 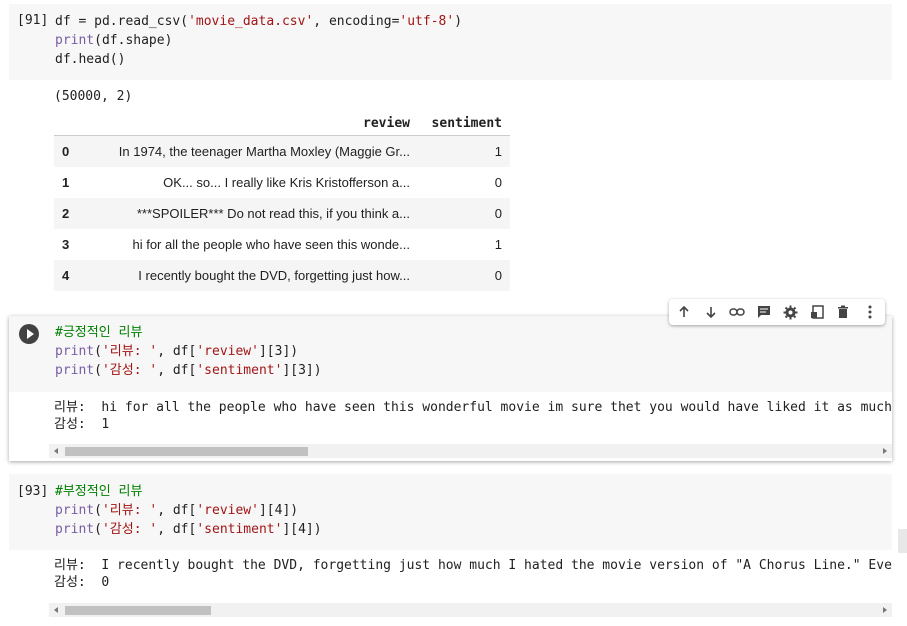 What do you see at coordinates (684, 312) in the screenshot?
I see `arrow-up-icon` at bounding box center [684, 312].